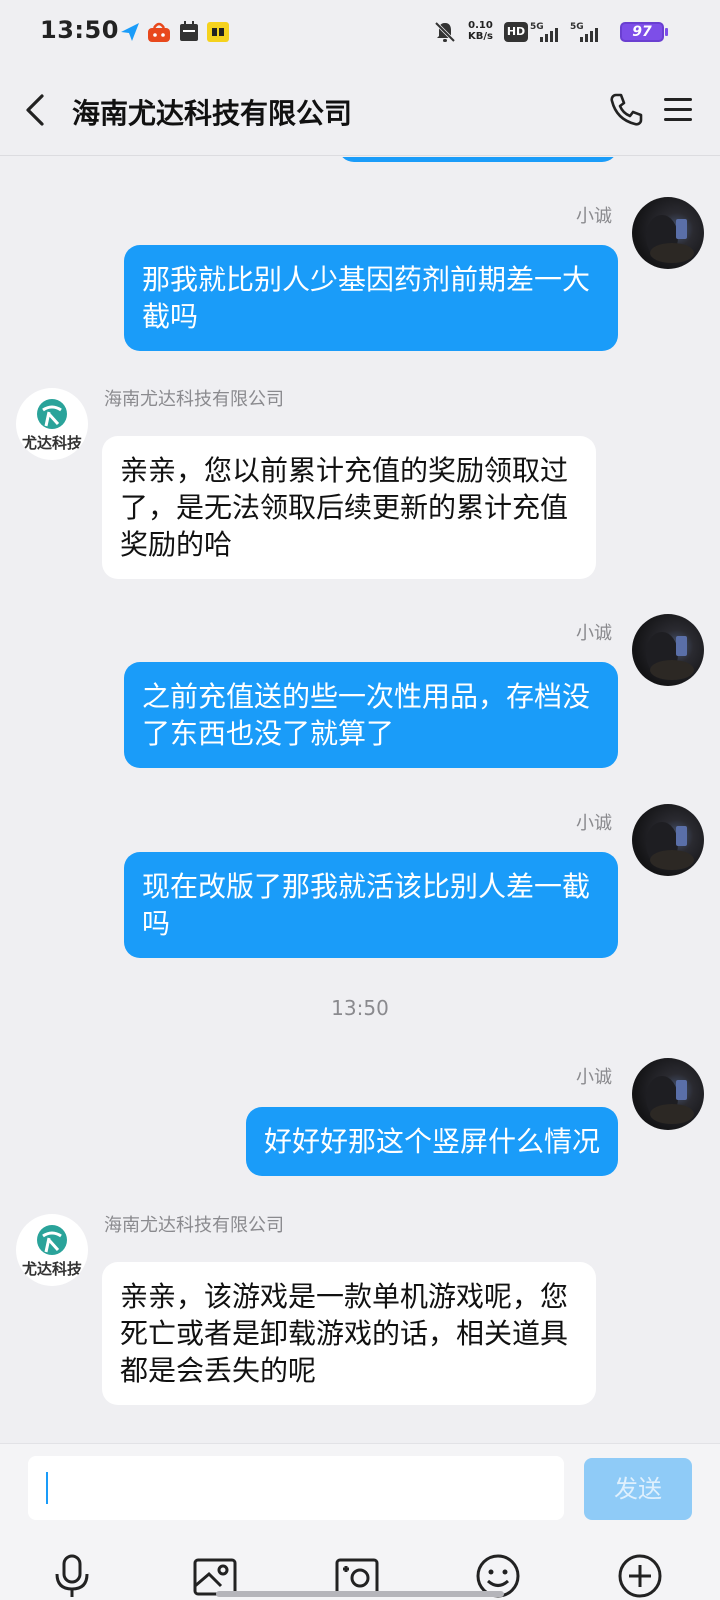 This screenshot has width=720, height=1600. What do you see at coordinates (38, 110) in the screenshot?
I see `back-icon` at bounding box center [38, 110].